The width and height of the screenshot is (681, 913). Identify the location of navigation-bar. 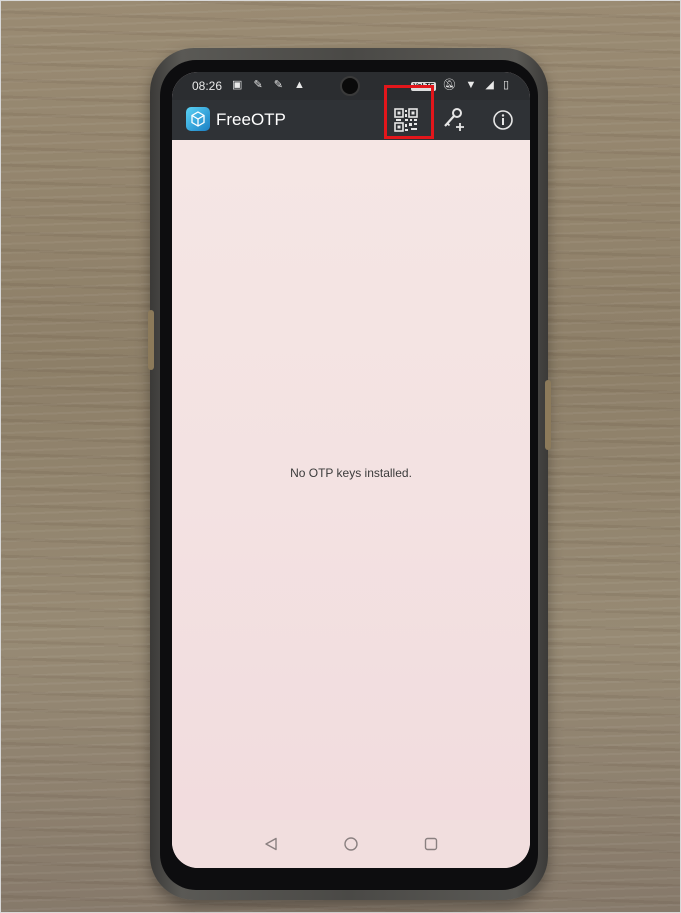
(351, 844).